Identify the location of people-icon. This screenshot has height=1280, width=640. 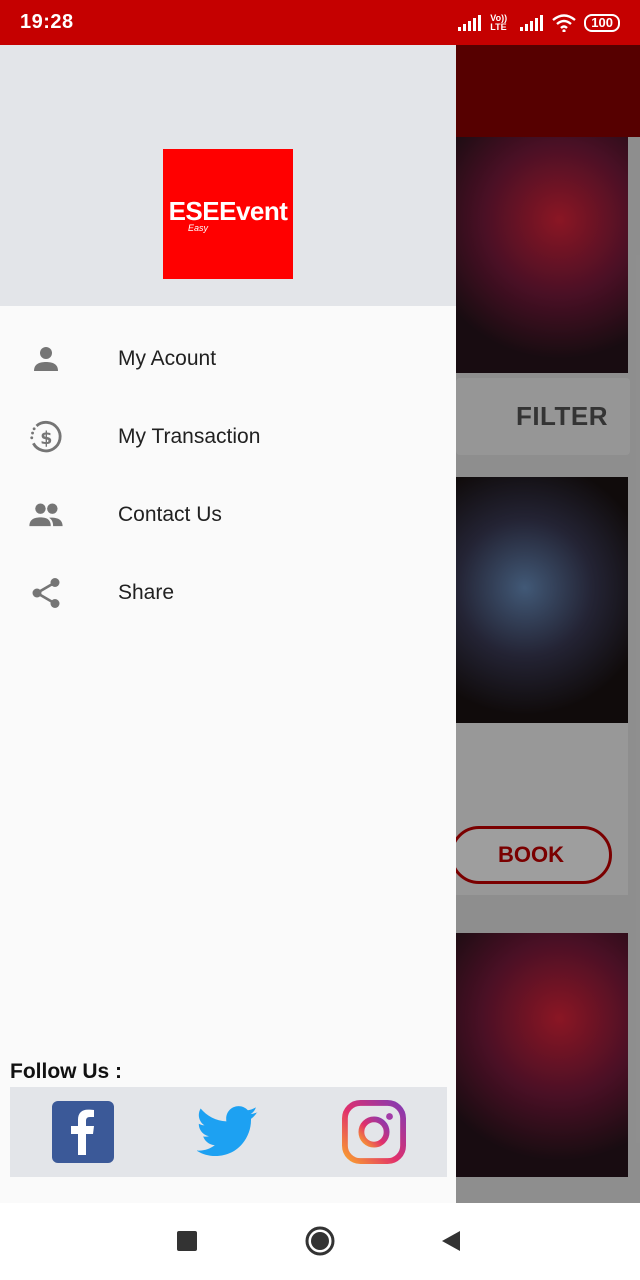
(46, 515).